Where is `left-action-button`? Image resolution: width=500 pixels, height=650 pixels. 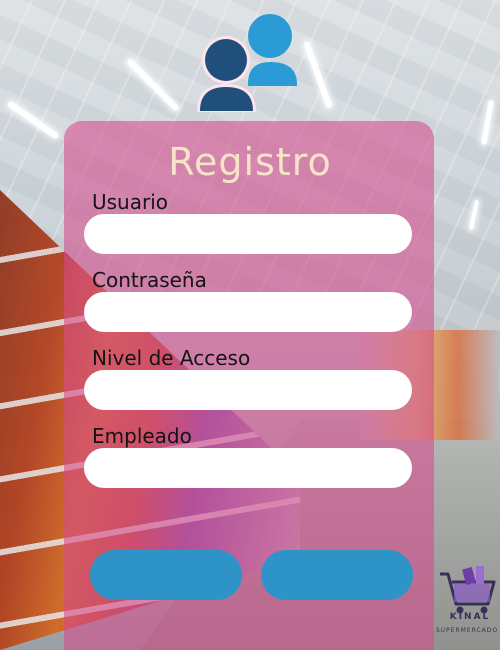 left-action-button is located at coordinates (166, 575).